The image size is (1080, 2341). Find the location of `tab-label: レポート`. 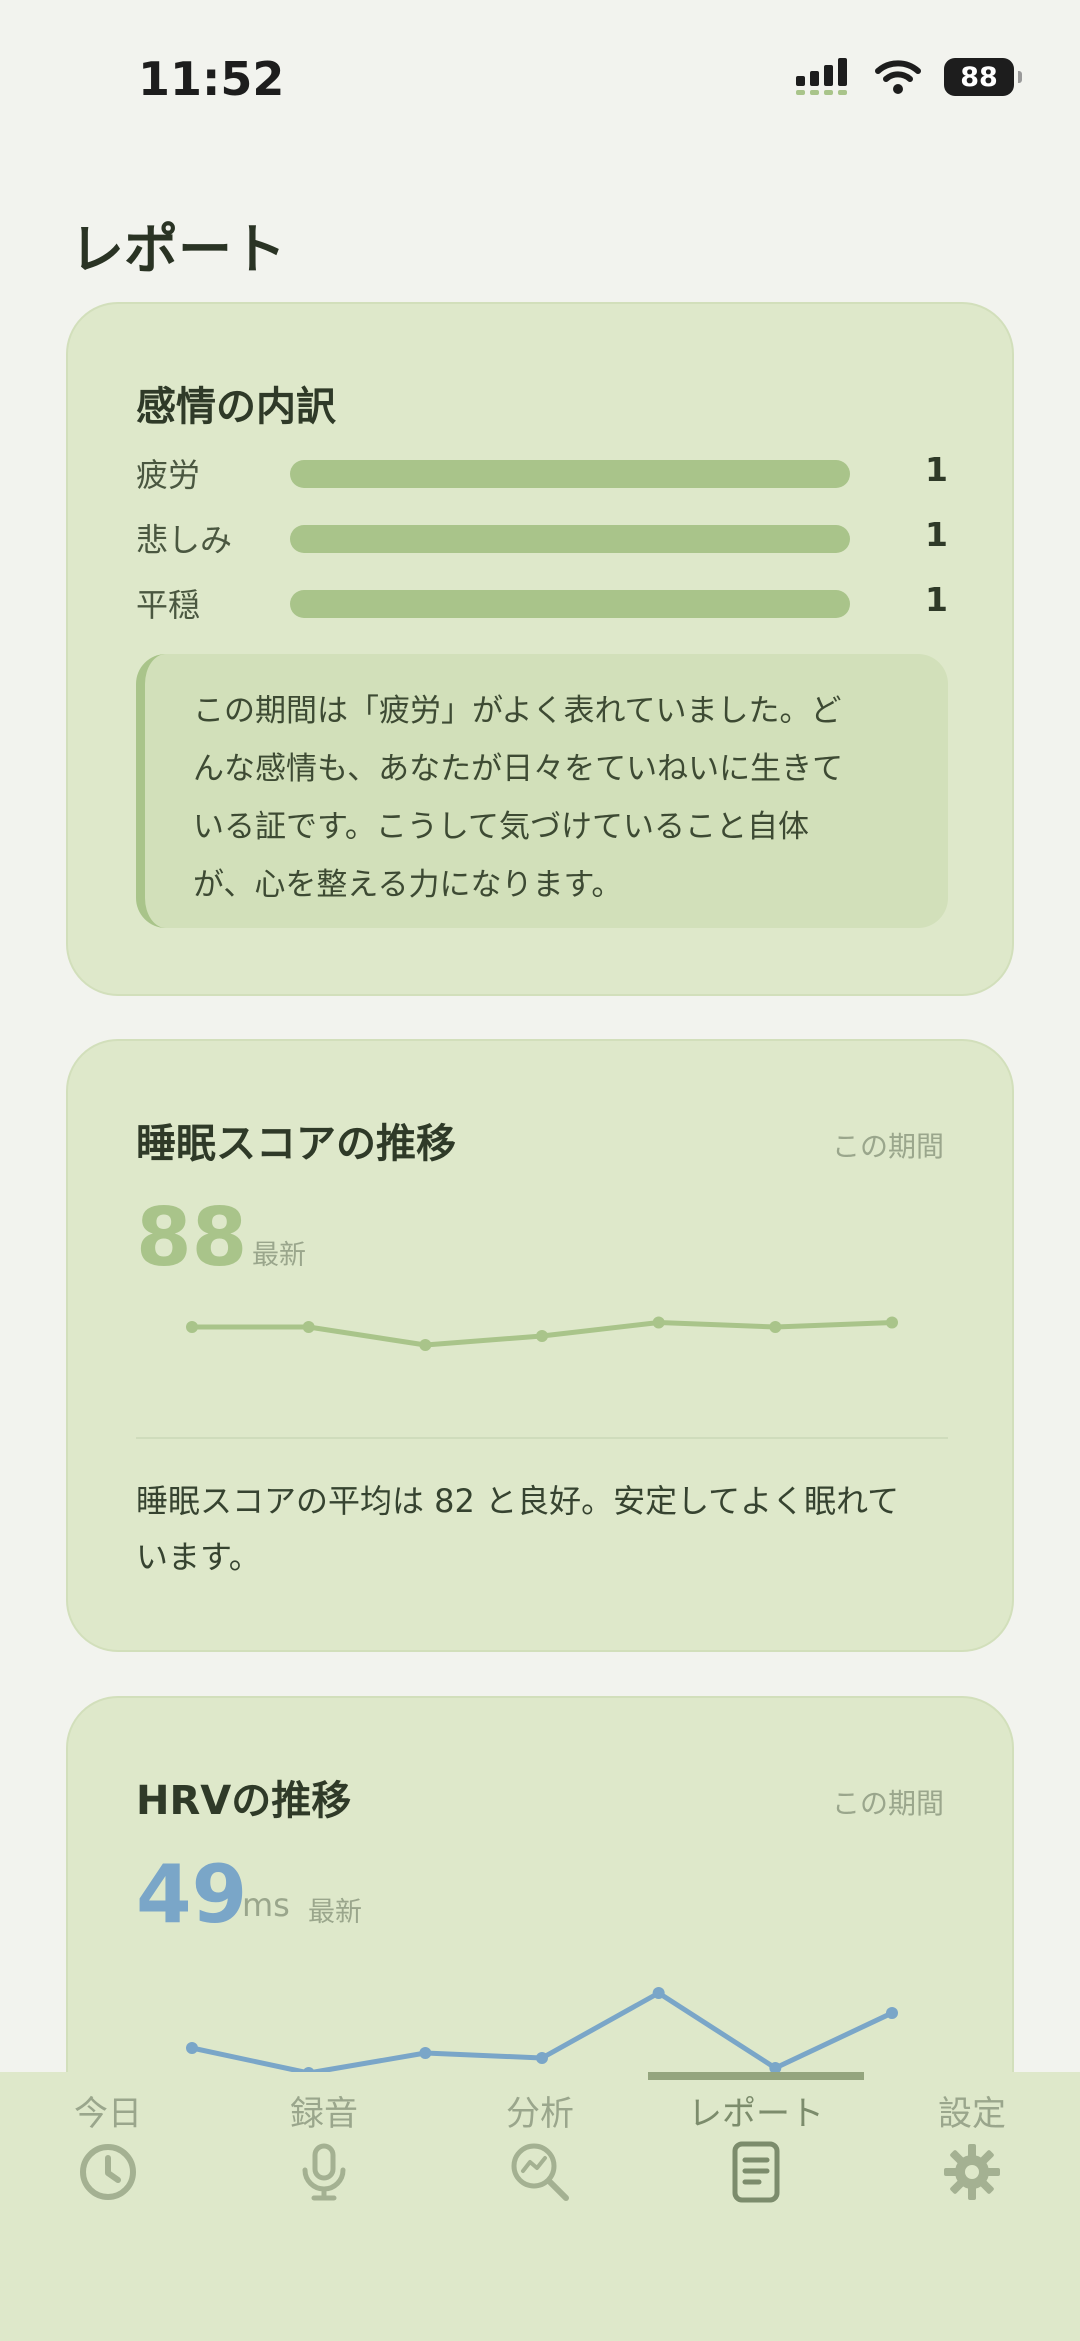

tab-label: レポート is located at coordinates (756, 2114).